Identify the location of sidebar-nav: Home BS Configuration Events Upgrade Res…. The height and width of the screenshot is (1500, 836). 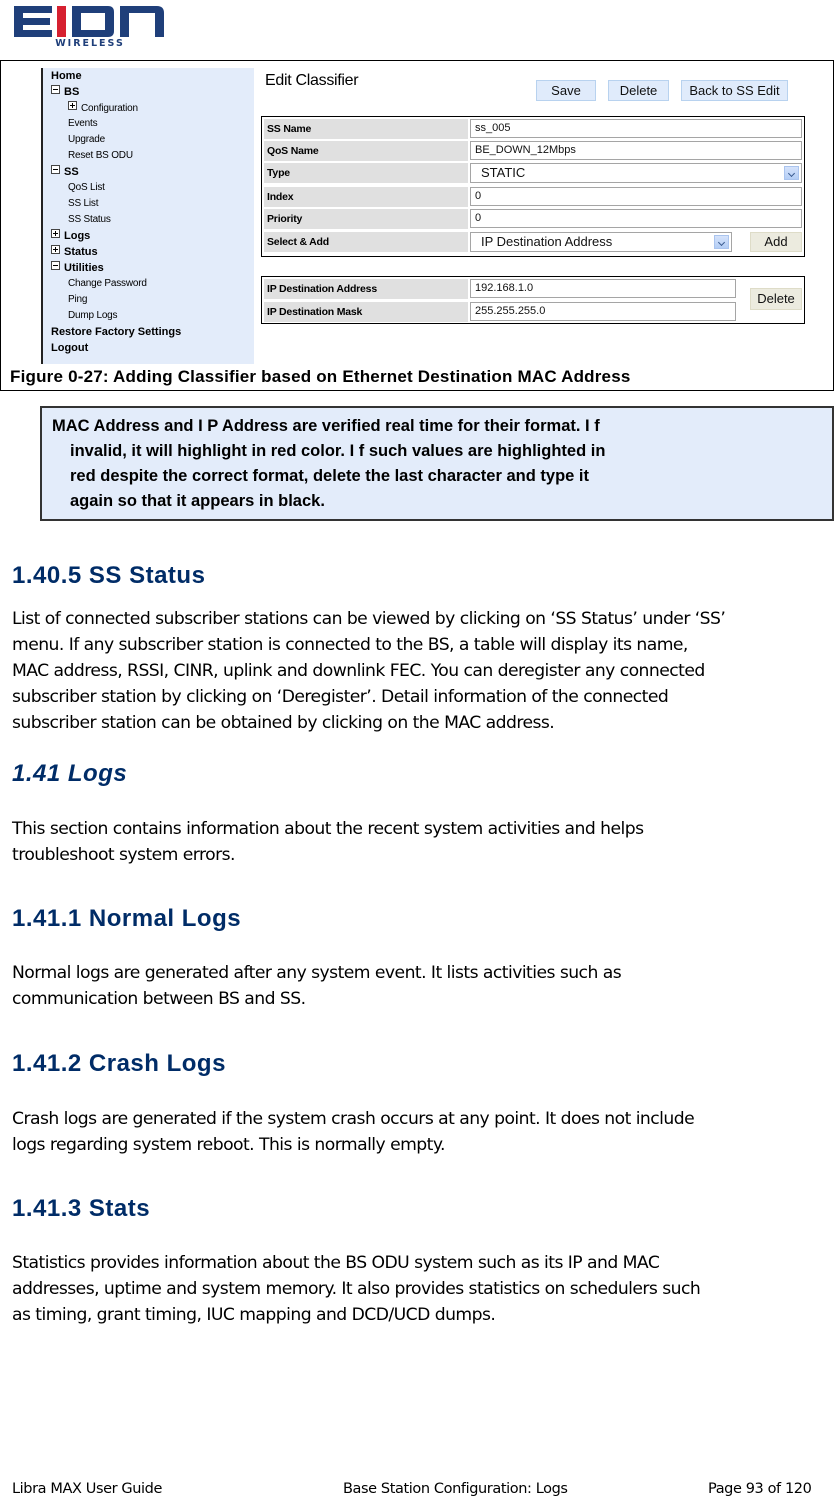
(147, 216).